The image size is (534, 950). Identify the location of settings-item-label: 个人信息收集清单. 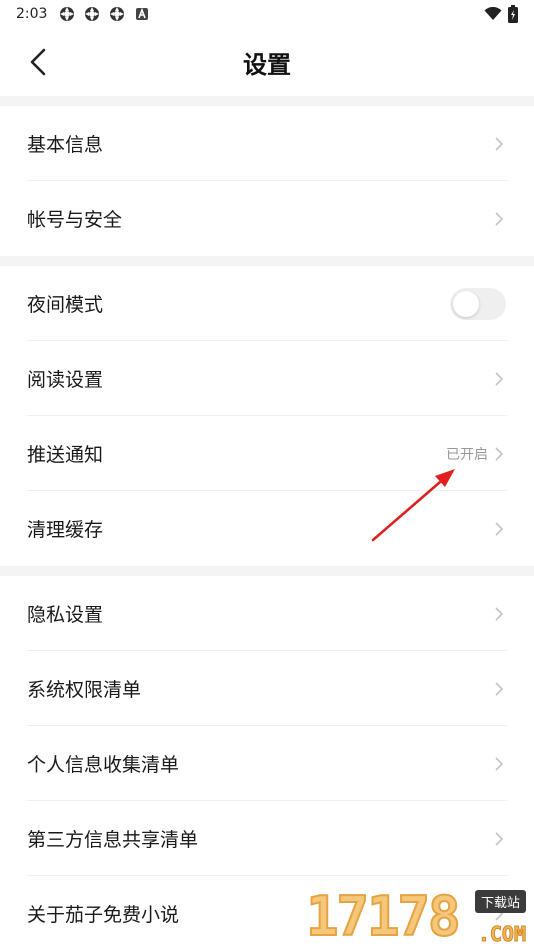
(103, 765).